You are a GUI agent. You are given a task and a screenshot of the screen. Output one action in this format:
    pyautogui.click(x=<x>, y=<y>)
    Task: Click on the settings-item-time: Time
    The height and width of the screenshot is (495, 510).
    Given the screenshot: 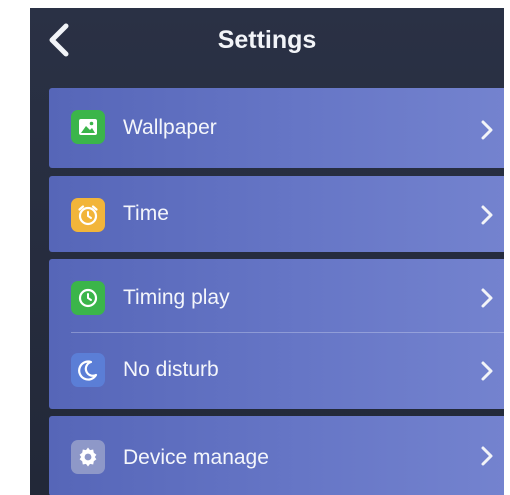 What is the action you would take?
    pyautogui.click(x=276, y=214)
    